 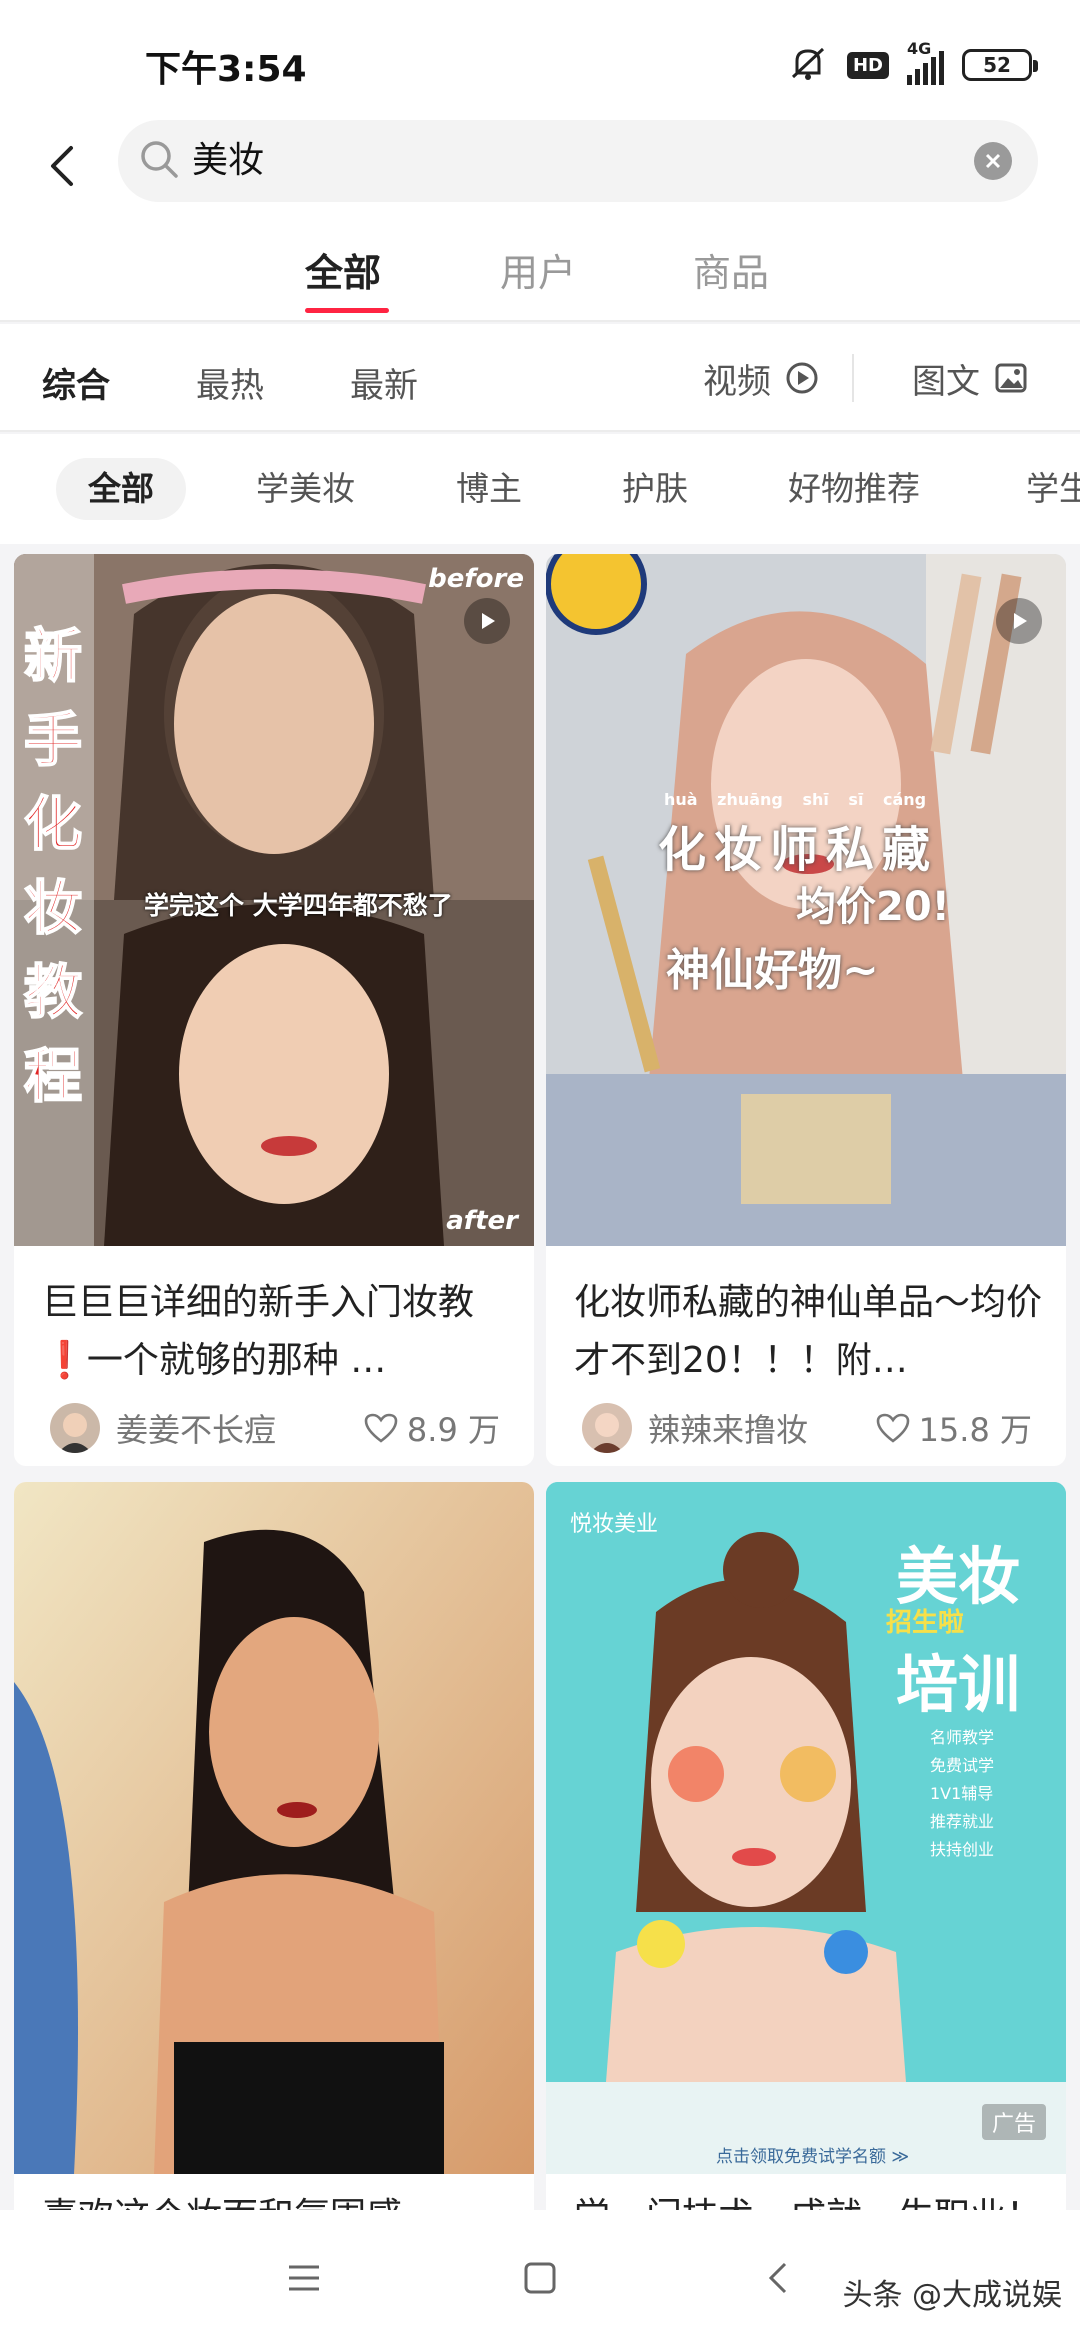 I want to click on hd-badge: HD, so click(x=867, y=65).